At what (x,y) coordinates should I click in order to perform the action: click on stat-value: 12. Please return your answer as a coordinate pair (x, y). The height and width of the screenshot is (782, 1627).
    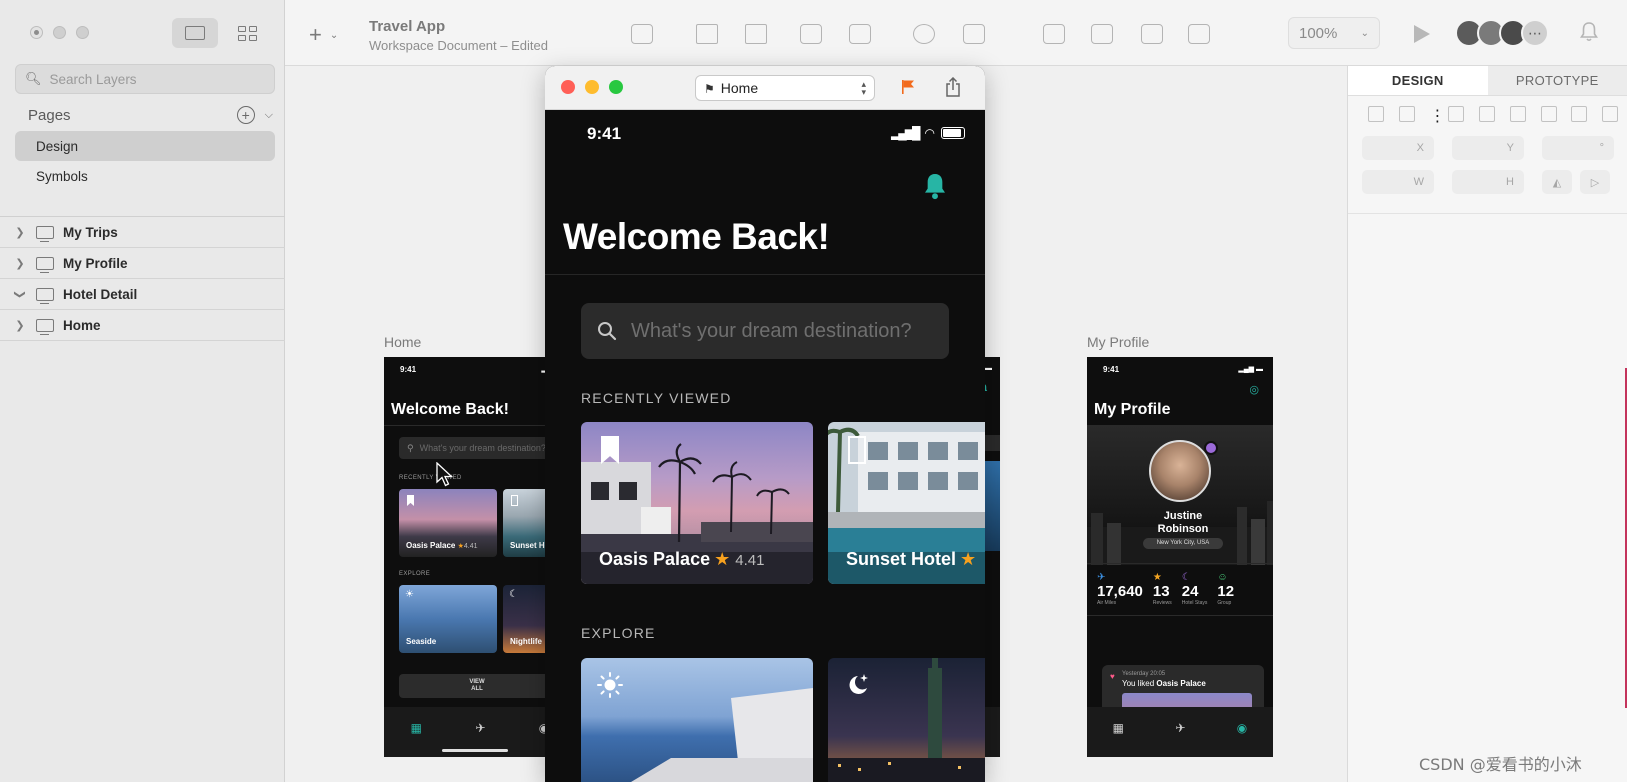
    Looking at the image, I should click on (1226, 591).